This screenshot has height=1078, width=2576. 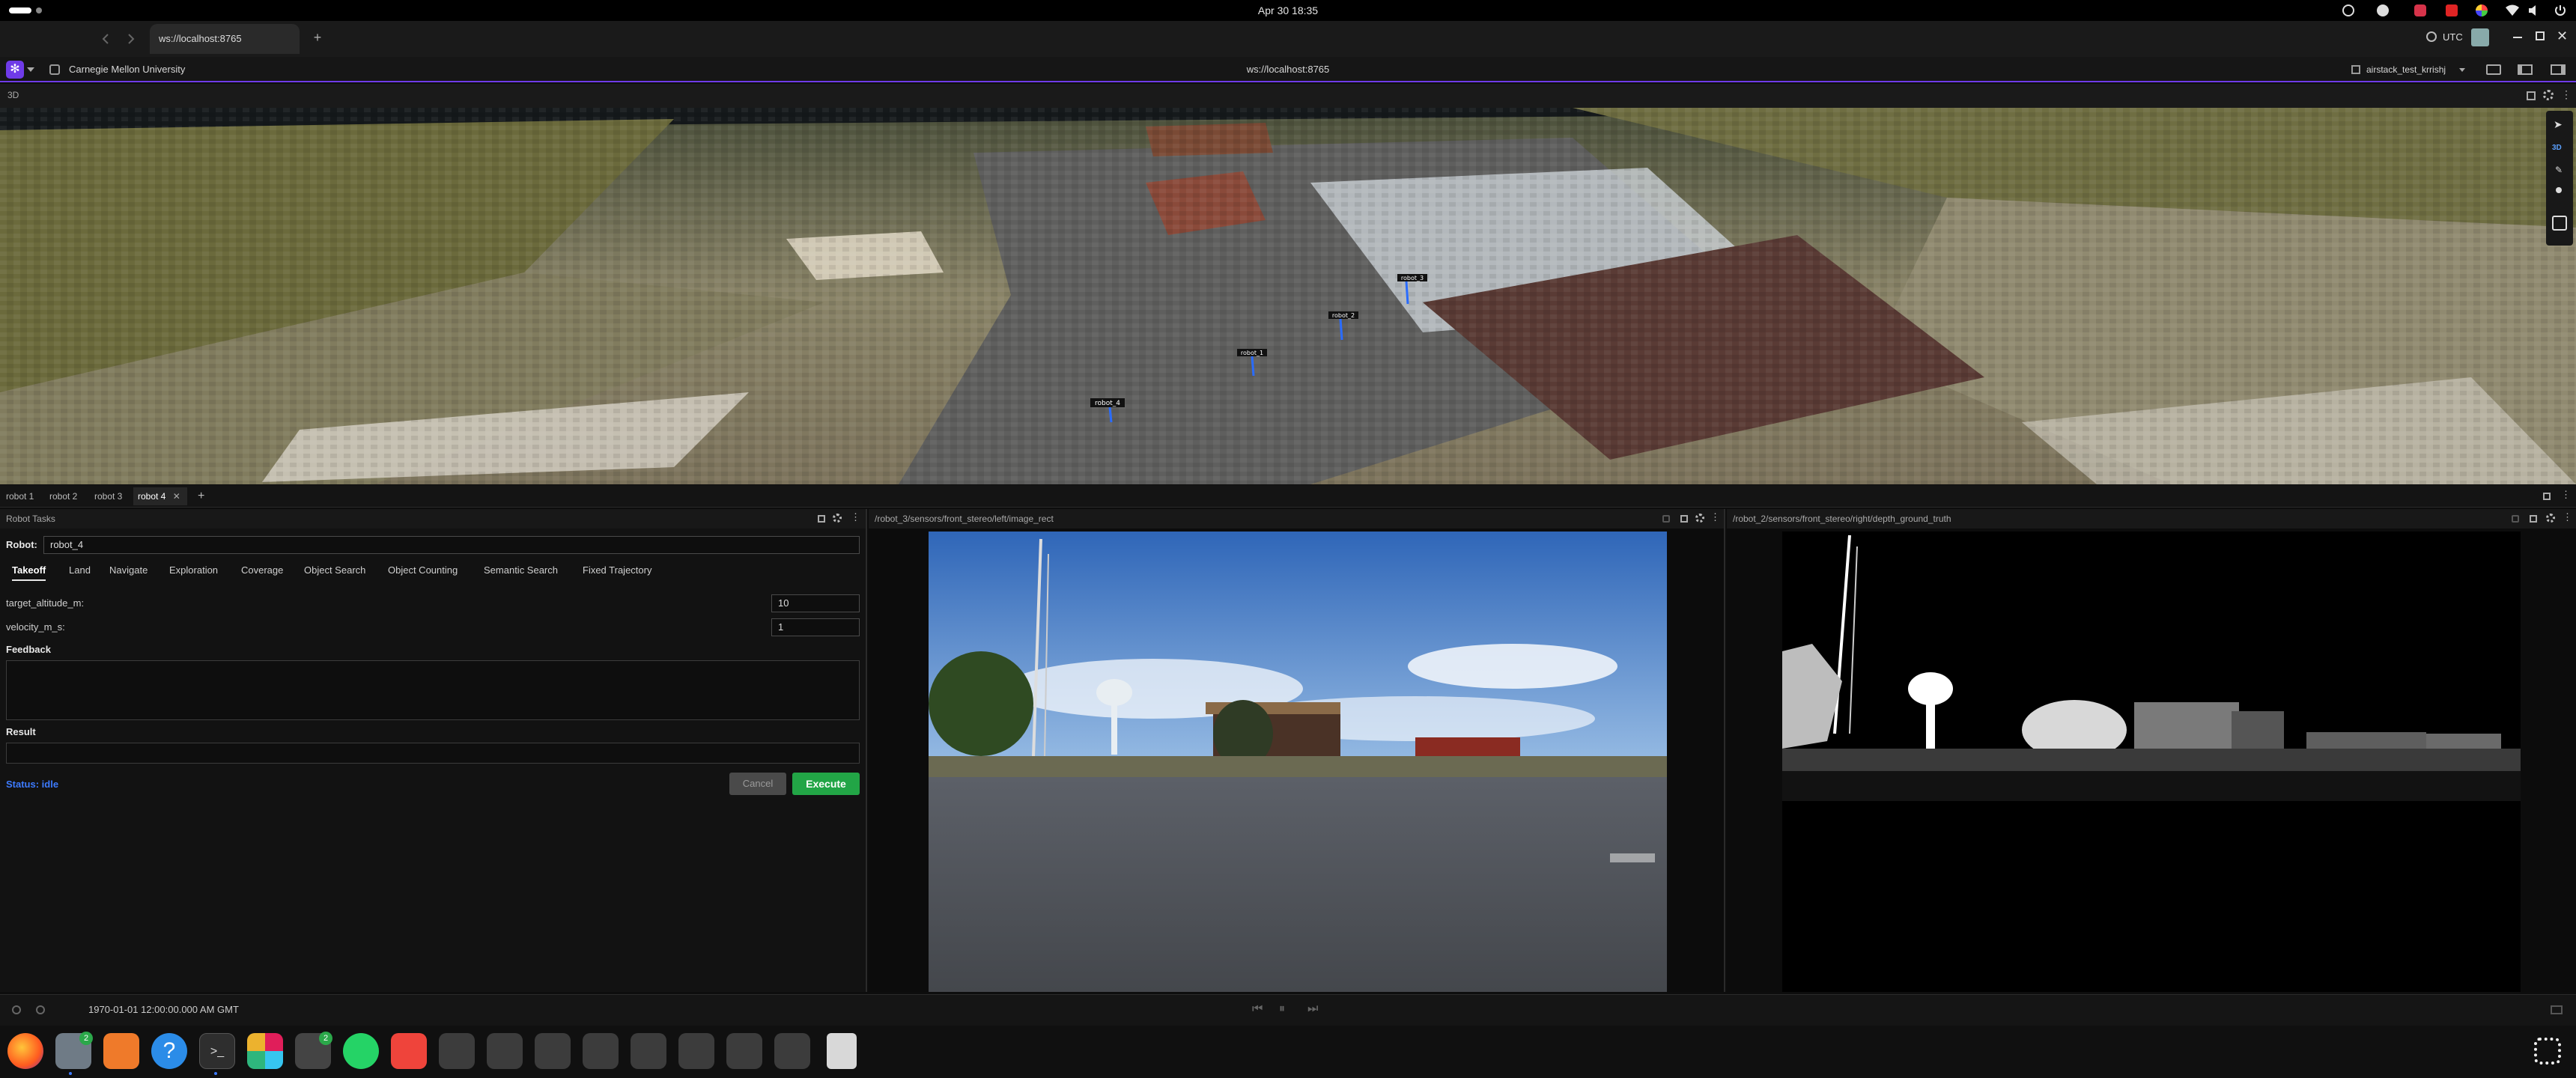 What do you see at coordinates (265, 1051) in the screenshot?
I see `slack-icon` at bounding box center [265, 1051].